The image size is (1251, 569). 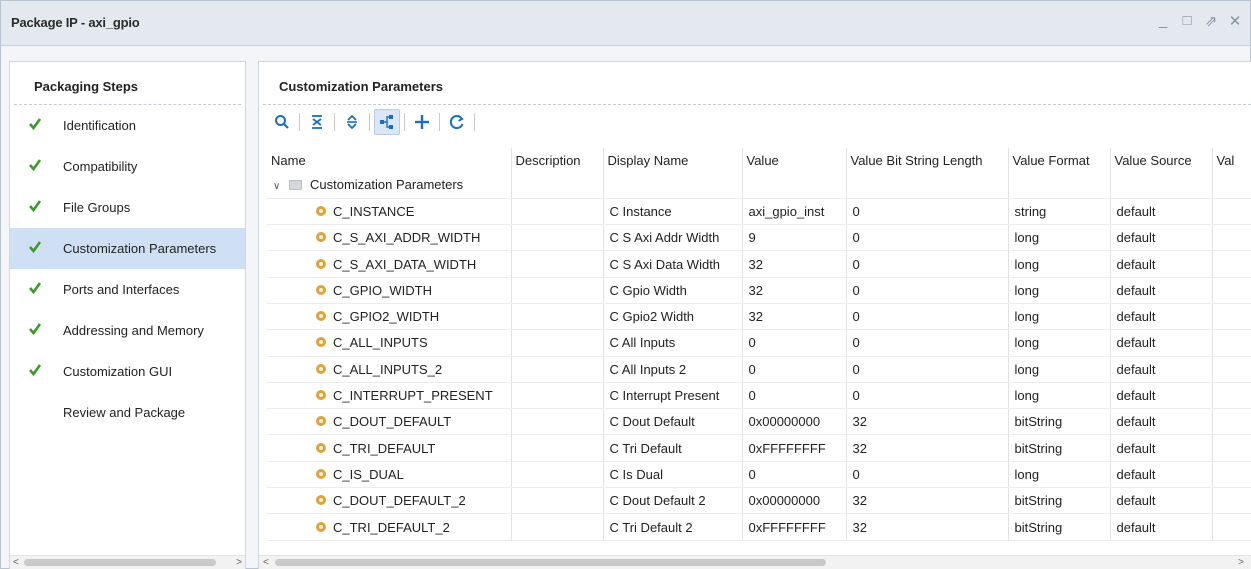 I want to click on refresh-icon, so click(x=456, y=121).